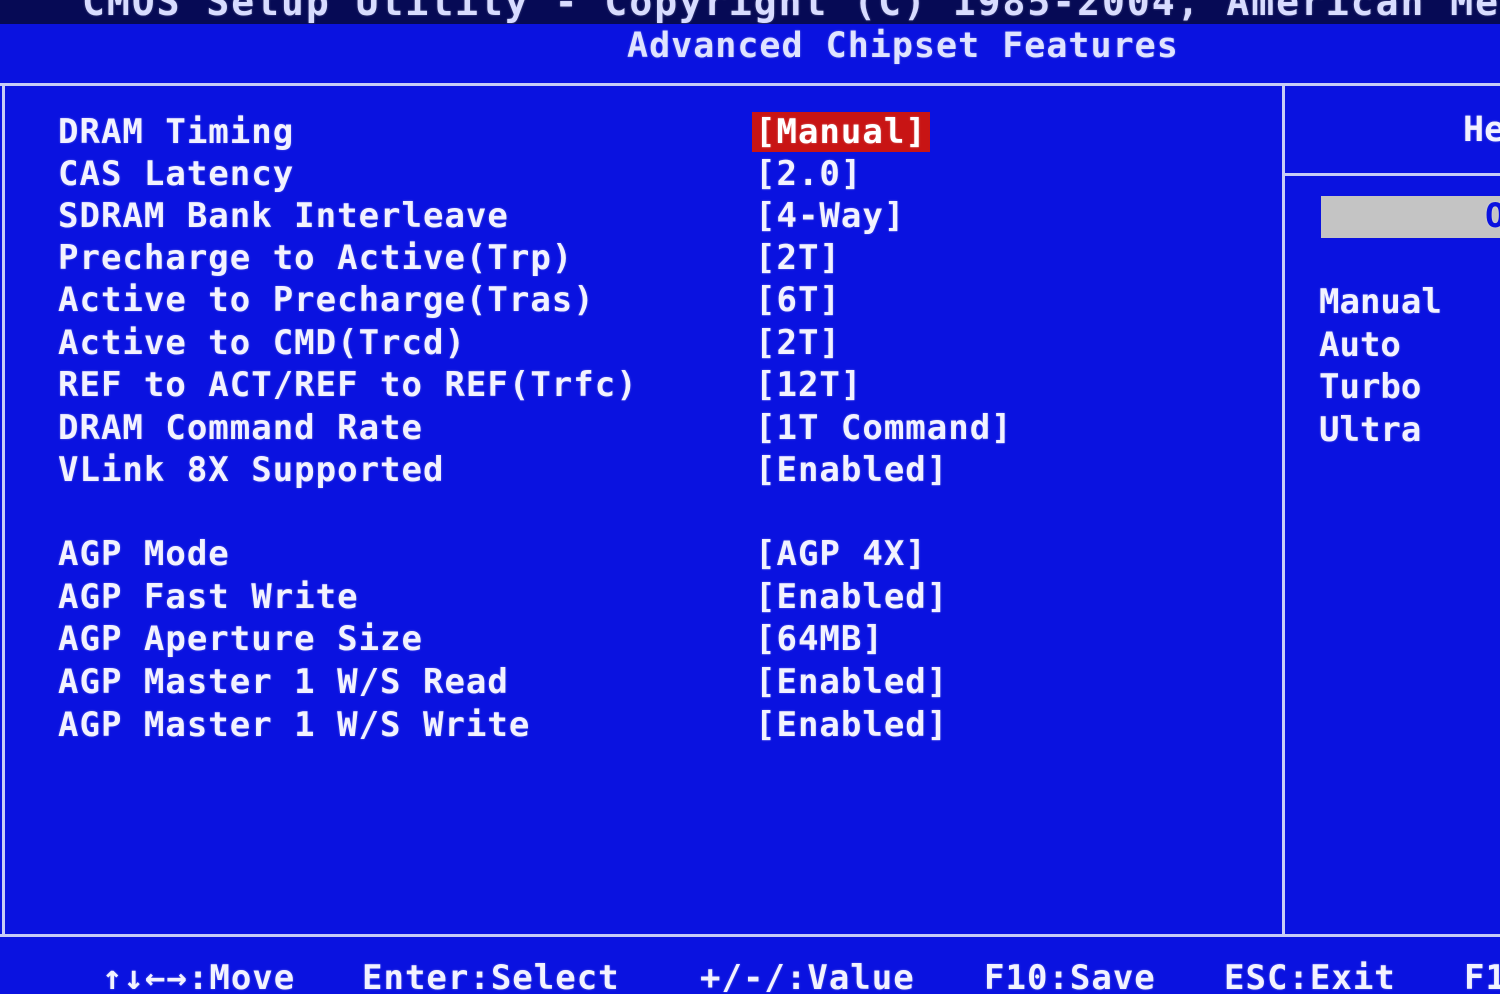 This screenshot has height=994, width=1500. I want to click on setting-value: [4-Way], so click(830, 216).